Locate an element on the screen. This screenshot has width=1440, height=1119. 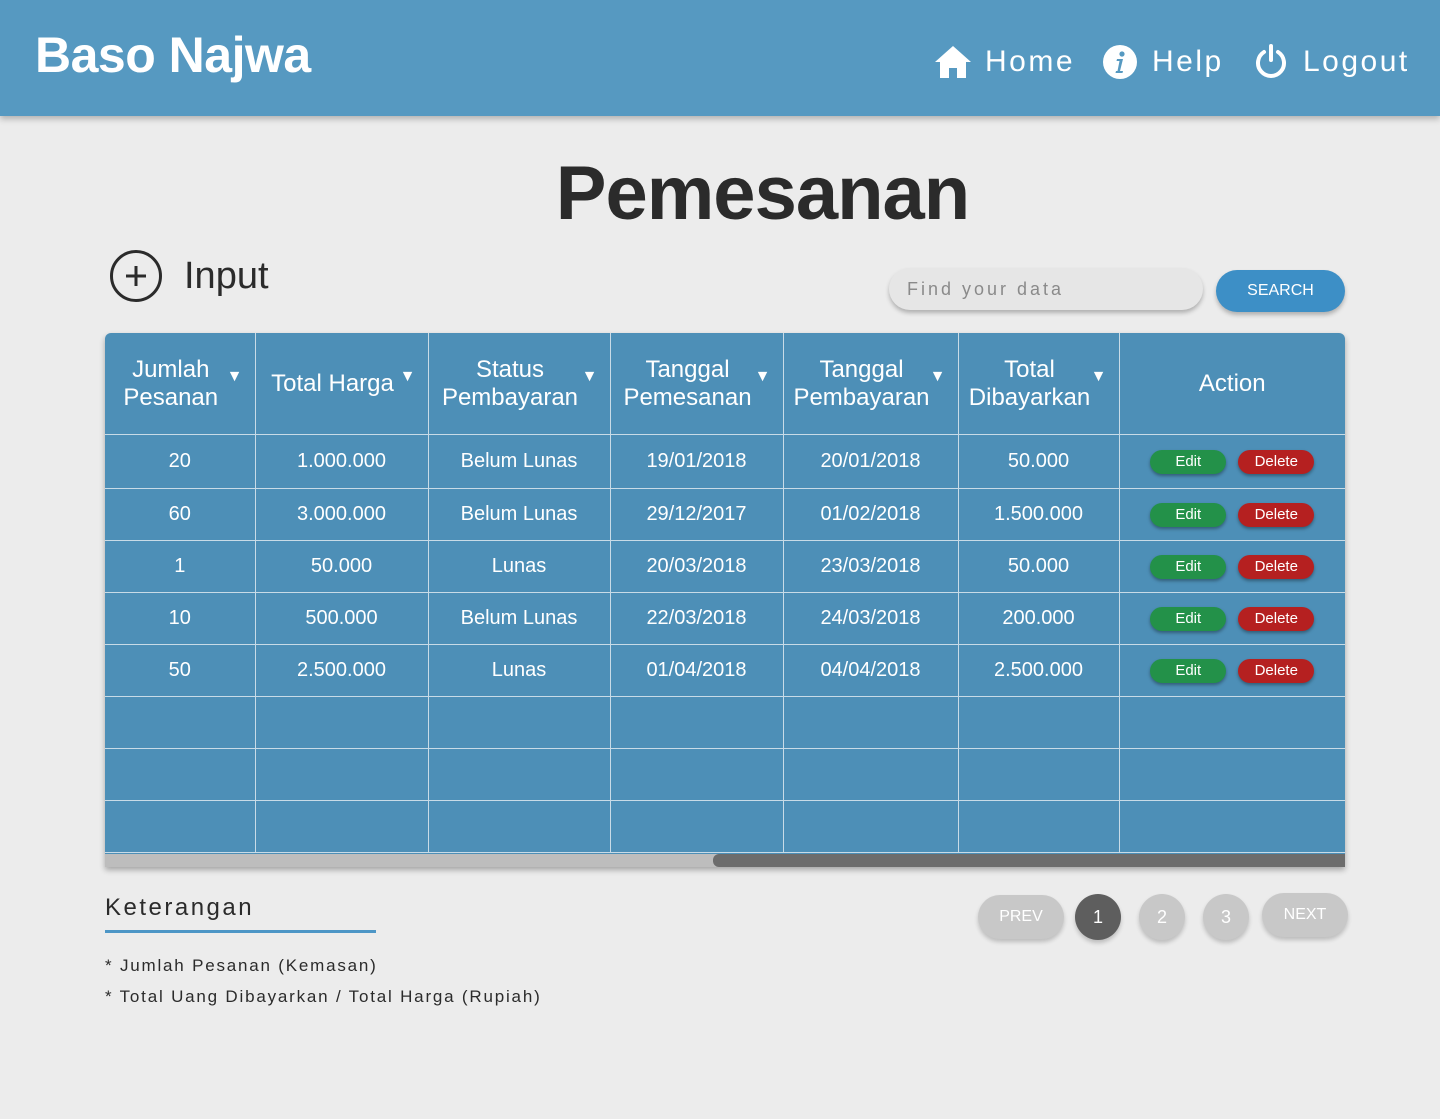
table-cell: 200.000 is located at coordinates (1038, 618).